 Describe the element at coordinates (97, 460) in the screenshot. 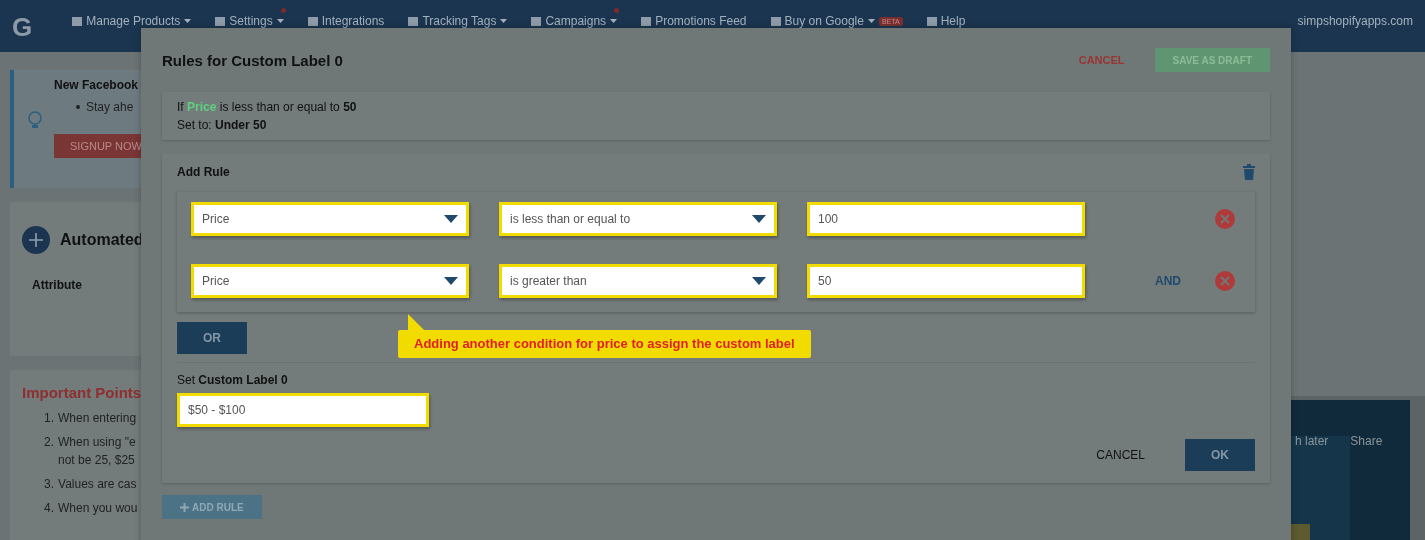

I see `list-text: not be 25, $25` at that location.